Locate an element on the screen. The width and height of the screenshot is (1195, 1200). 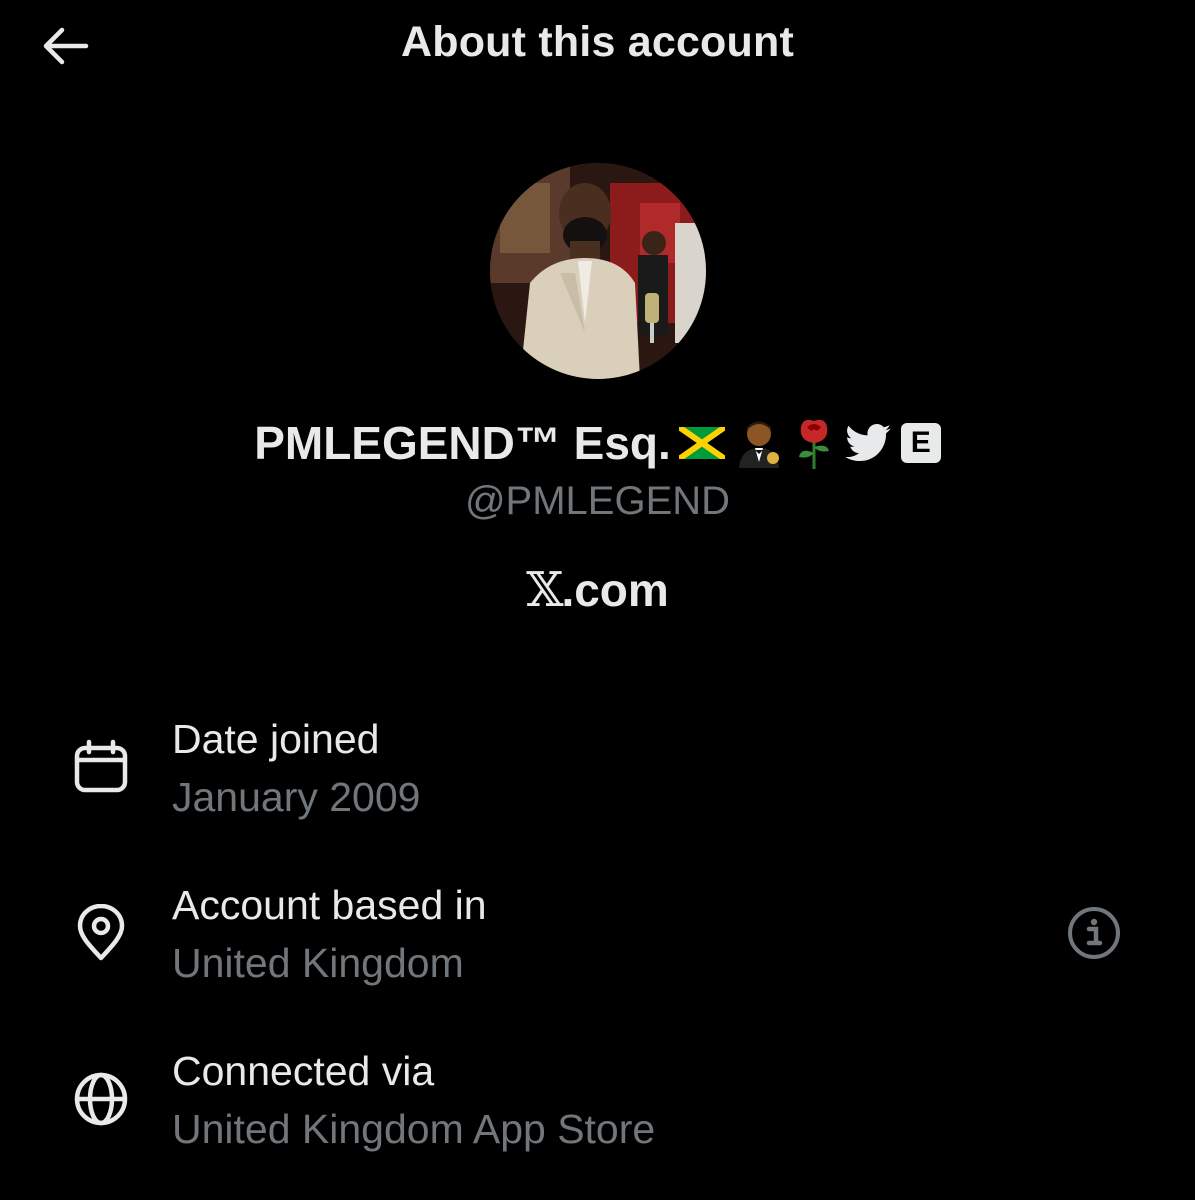
man-in-tuxedo-icon is located at coordinates (758, 444).